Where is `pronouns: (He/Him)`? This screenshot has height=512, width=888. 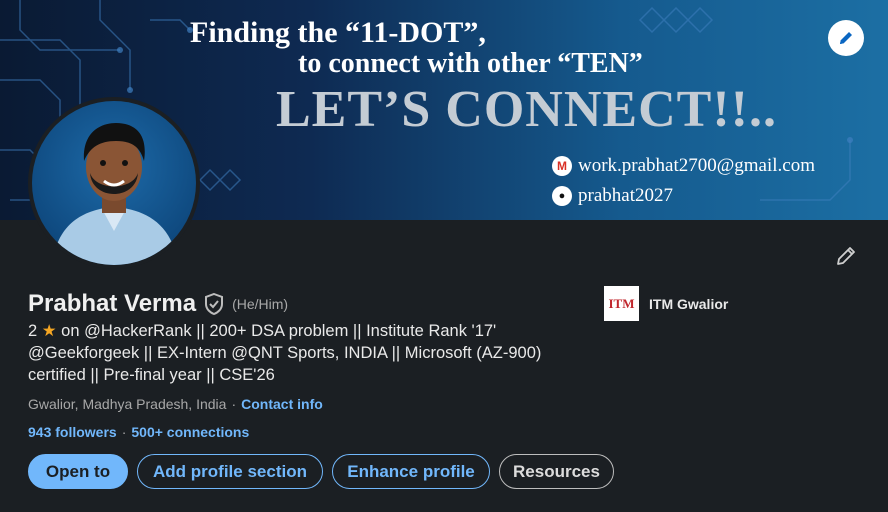 pronouns: (He/Him) is located at coordinates (260, 304).